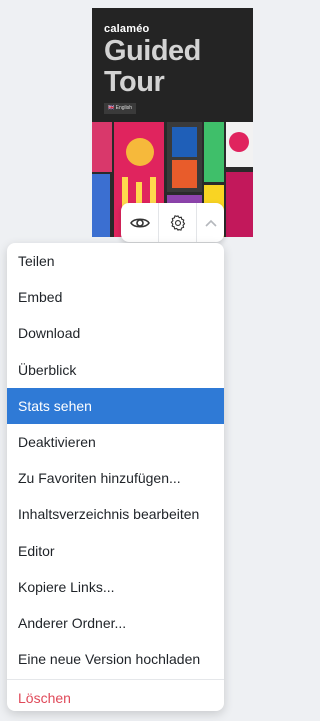 The image size is (320, 721). I want to click on cover-title-line2: Tour, so click(134, 82).